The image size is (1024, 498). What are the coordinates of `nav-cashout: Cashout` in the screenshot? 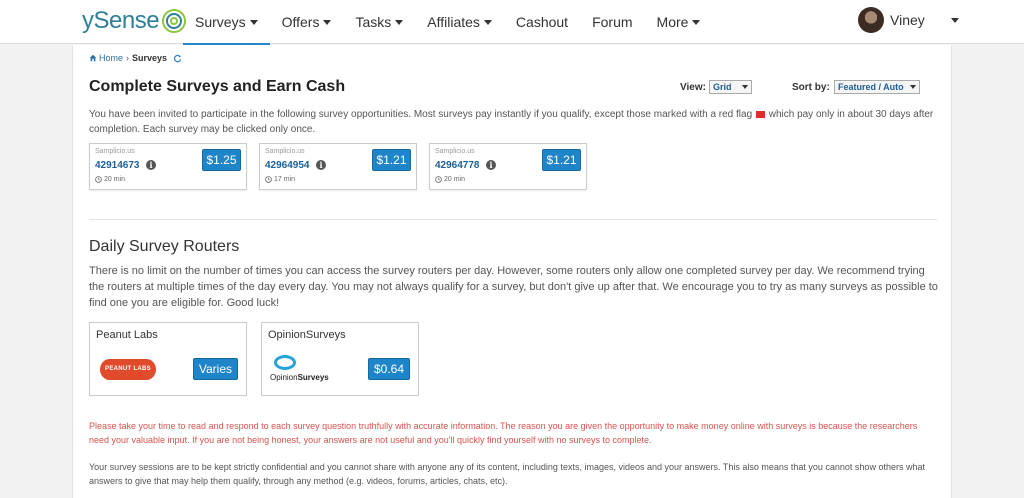 It's located at (542, 22).